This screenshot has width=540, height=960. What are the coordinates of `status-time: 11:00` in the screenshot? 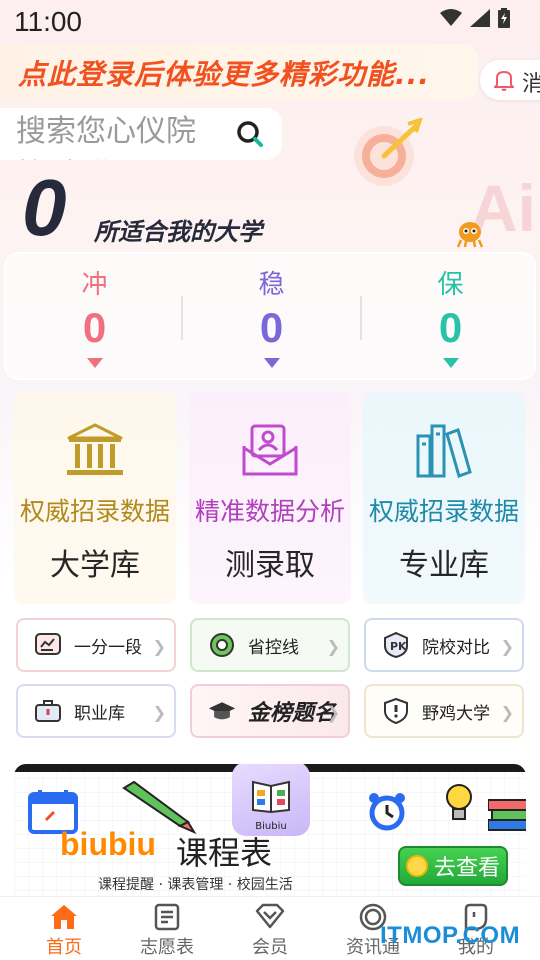 It's located at (48, 21).